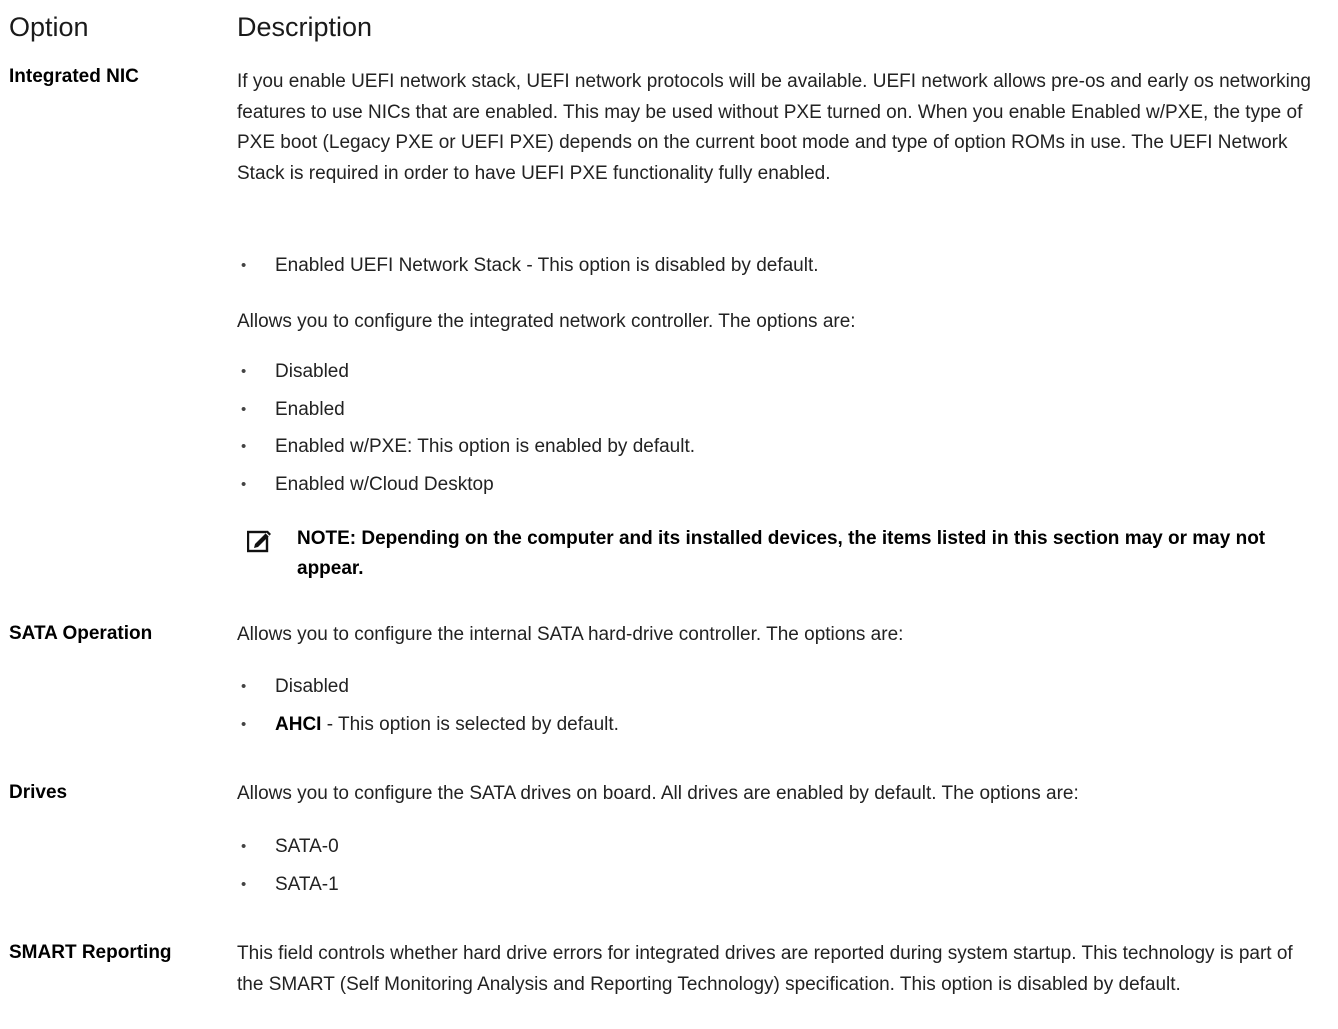  I want to click on option-name-smart-reporting: SMART Reporting, so click(90, 952).